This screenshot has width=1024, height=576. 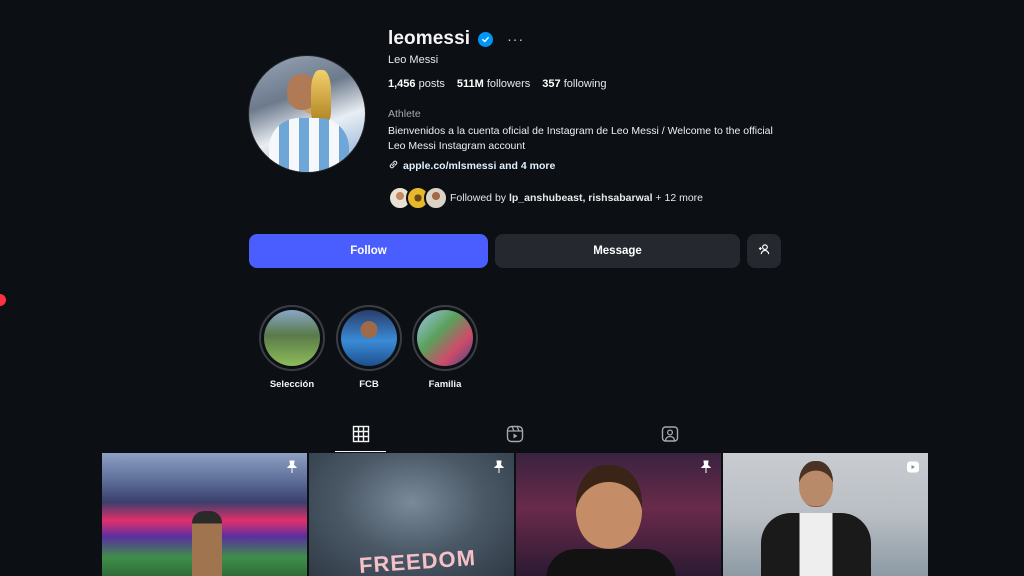 I want to click on mutual-avatar, so click(x=436, y=198).